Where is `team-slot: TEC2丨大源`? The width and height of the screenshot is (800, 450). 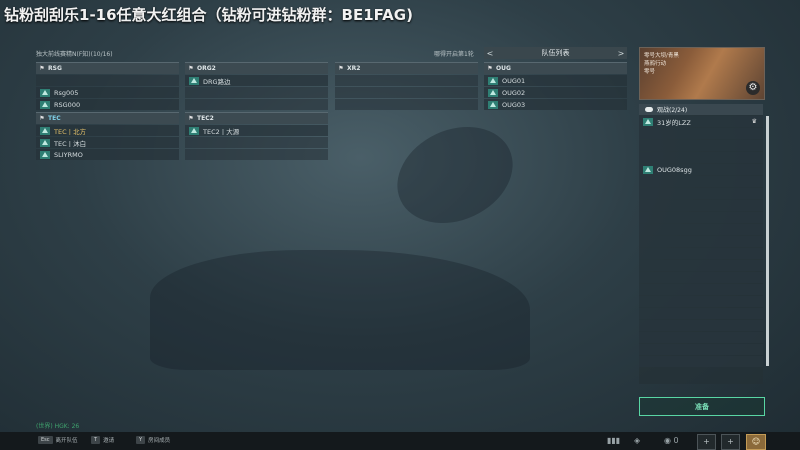 team-slot: TEC2丨大源 is located at coordinates (256, 130).